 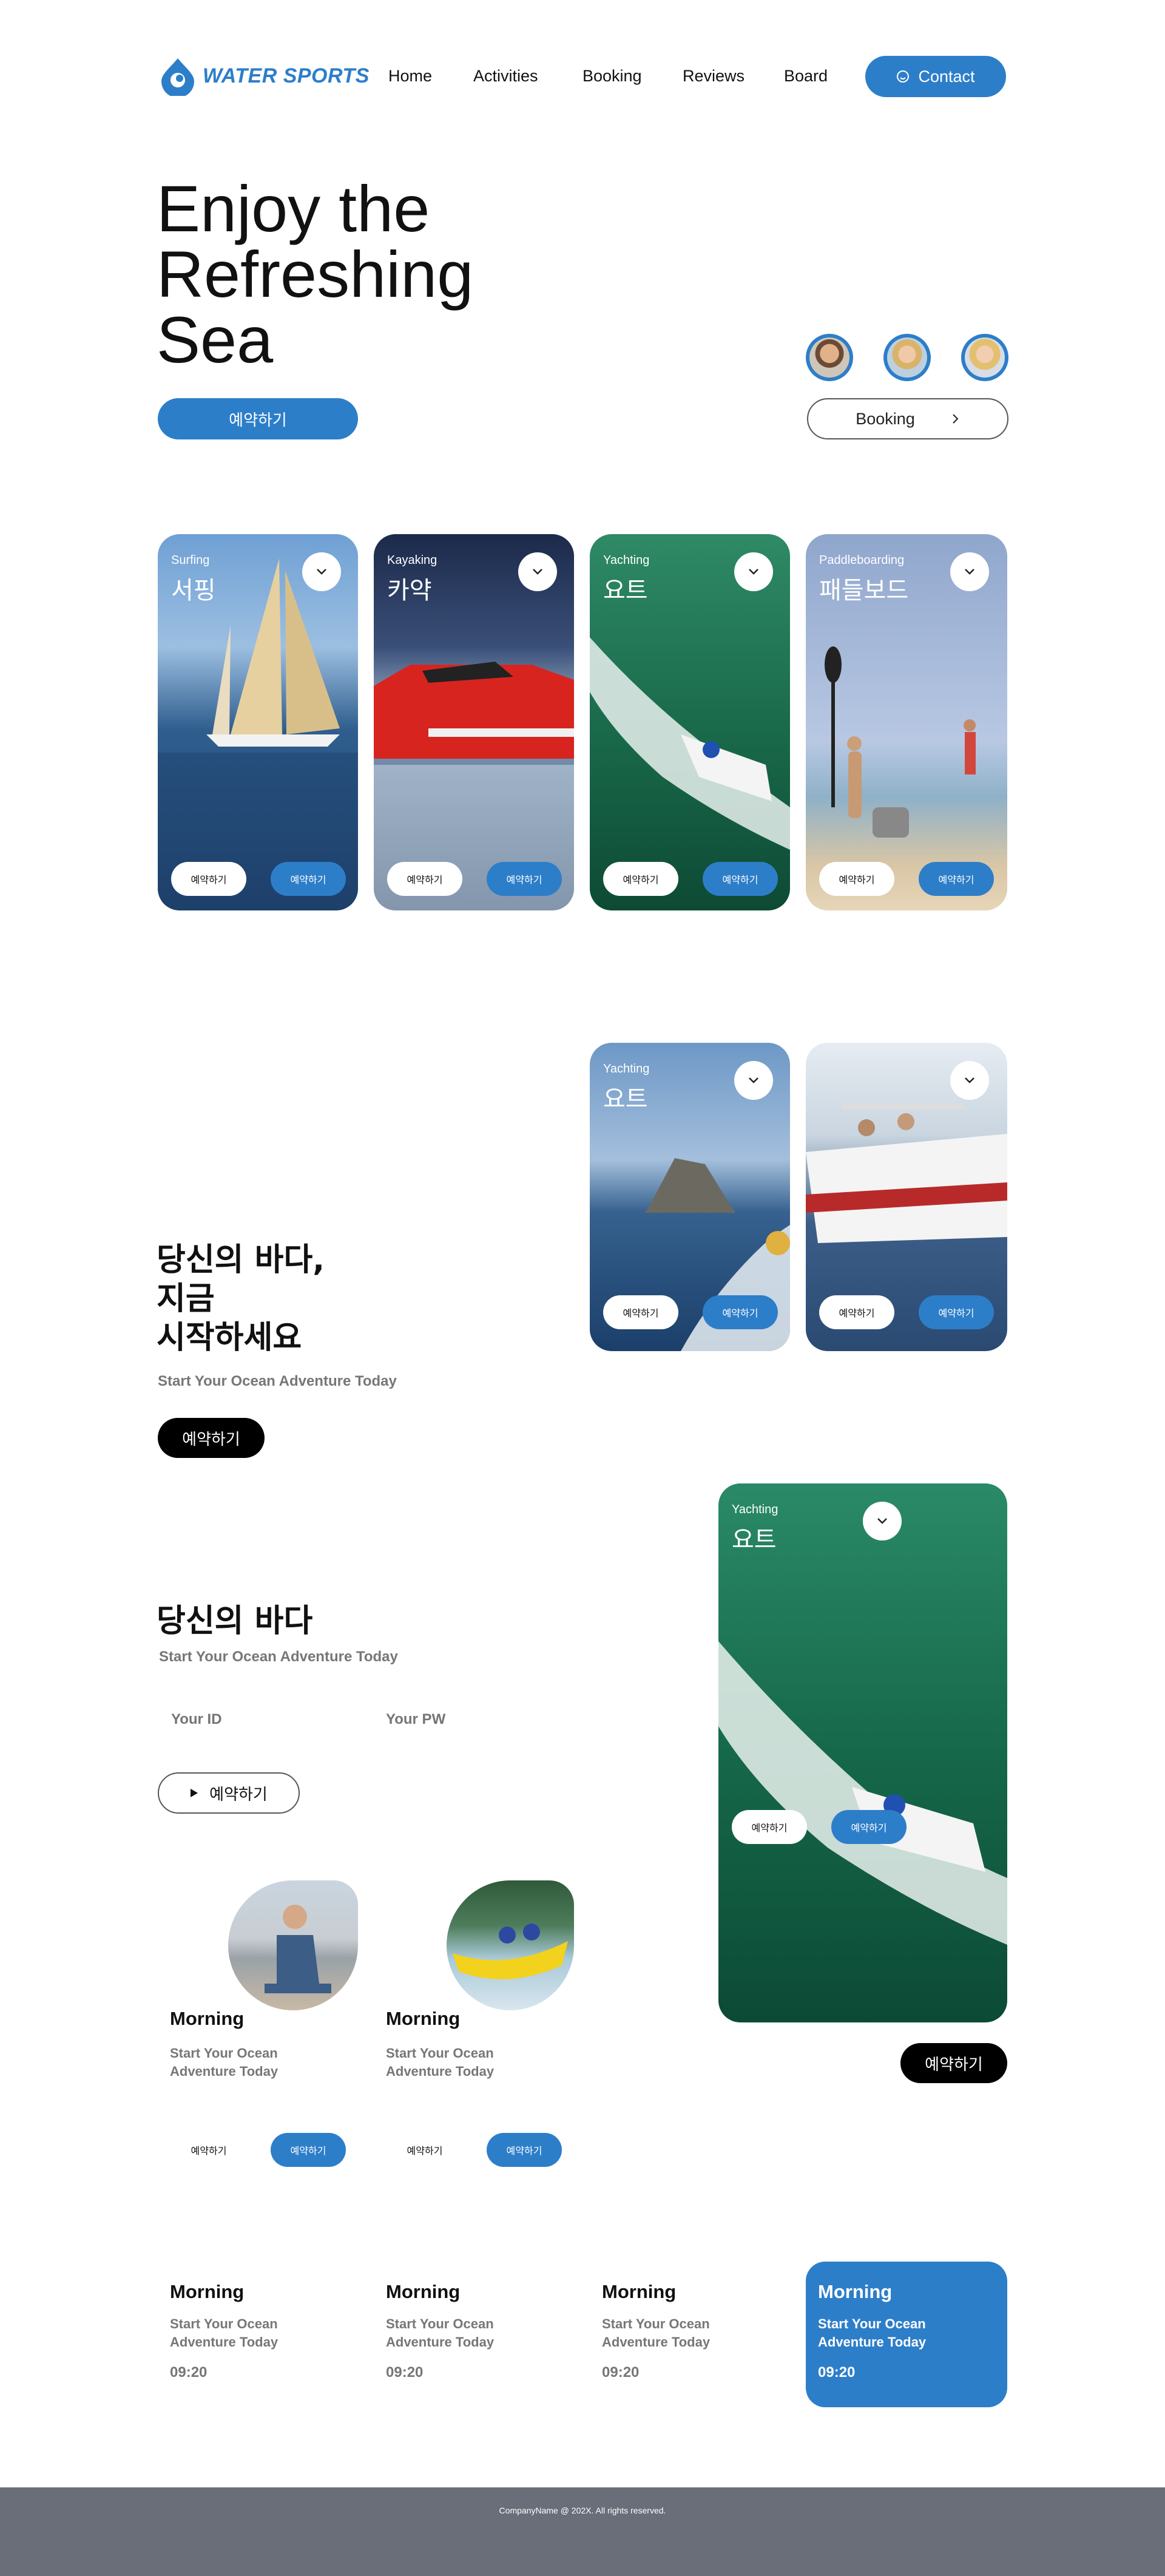 What do you see at coordinates (315, 274) in the screenshot?
I see `hero-title-line: Refreshing` at bounding box center [315, 274].